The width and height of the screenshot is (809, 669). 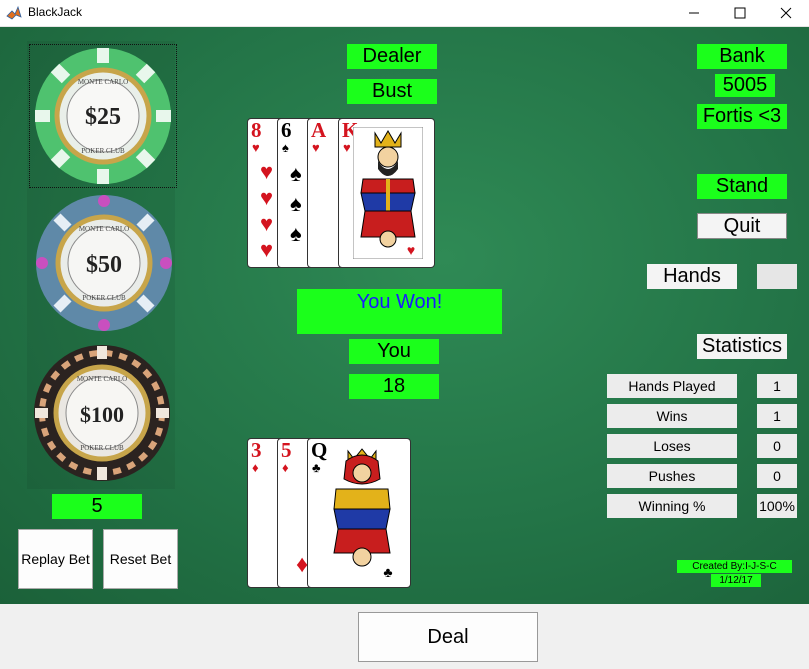 What do you see at coordinates (296, 203) in the screenshot?
I see `card-pips: ♠ ♠ ♠` at bounding box center [296, 203].